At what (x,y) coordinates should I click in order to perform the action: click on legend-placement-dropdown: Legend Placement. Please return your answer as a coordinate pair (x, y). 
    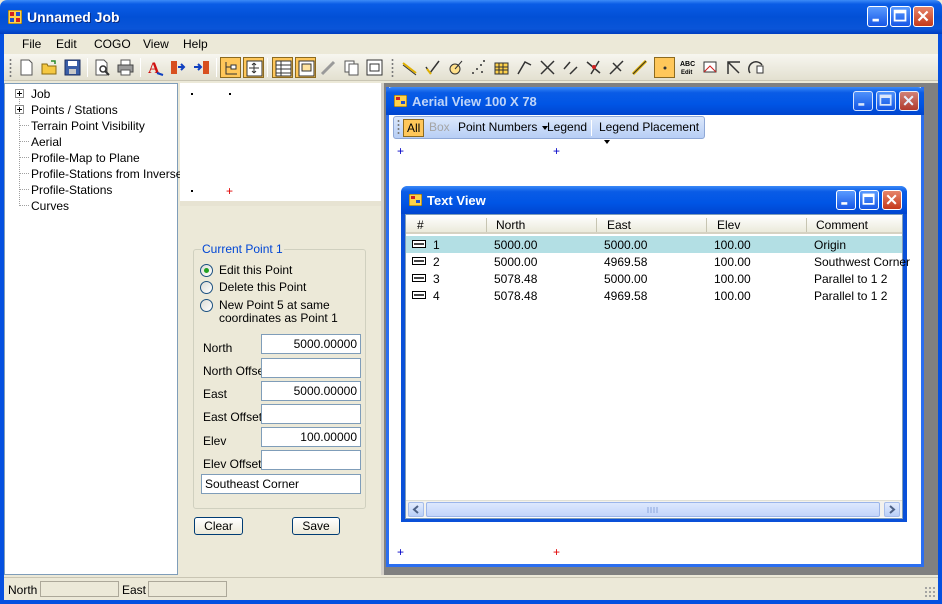
    Looking at the image, I should click on (651, 134).